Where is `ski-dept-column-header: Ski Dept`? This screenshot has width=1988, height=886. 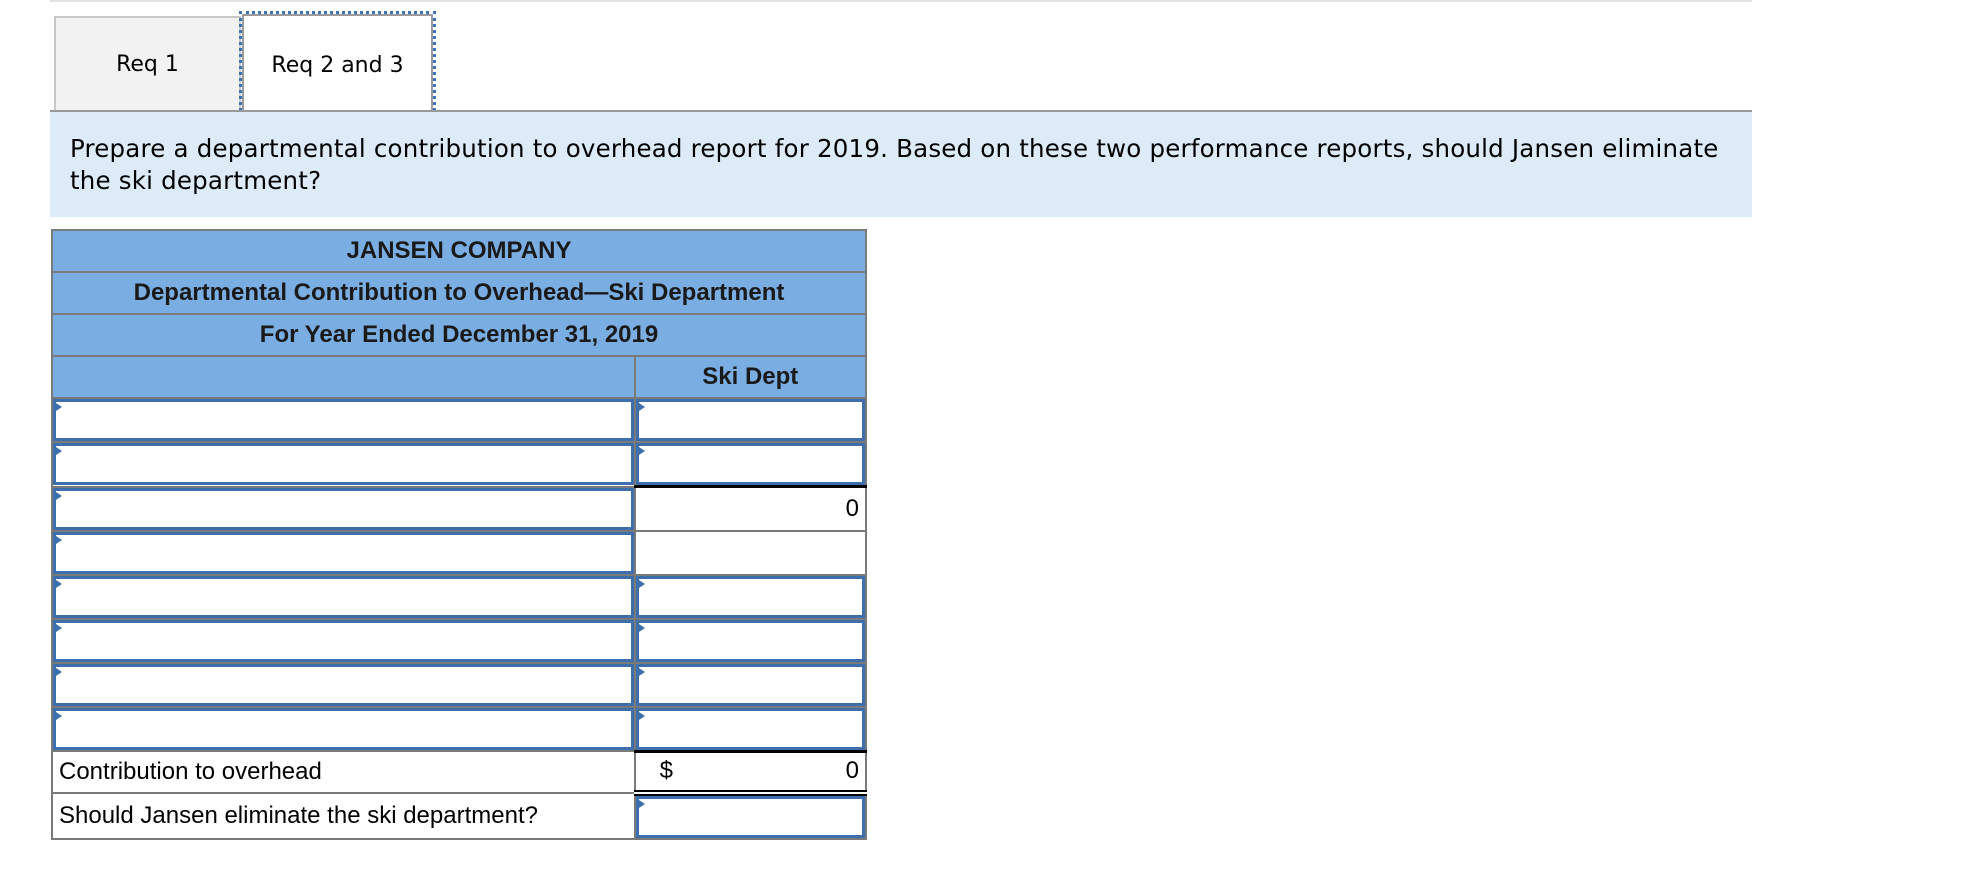 ski-dept-column-header: Ski Dept is located at coordinates (750, 377).